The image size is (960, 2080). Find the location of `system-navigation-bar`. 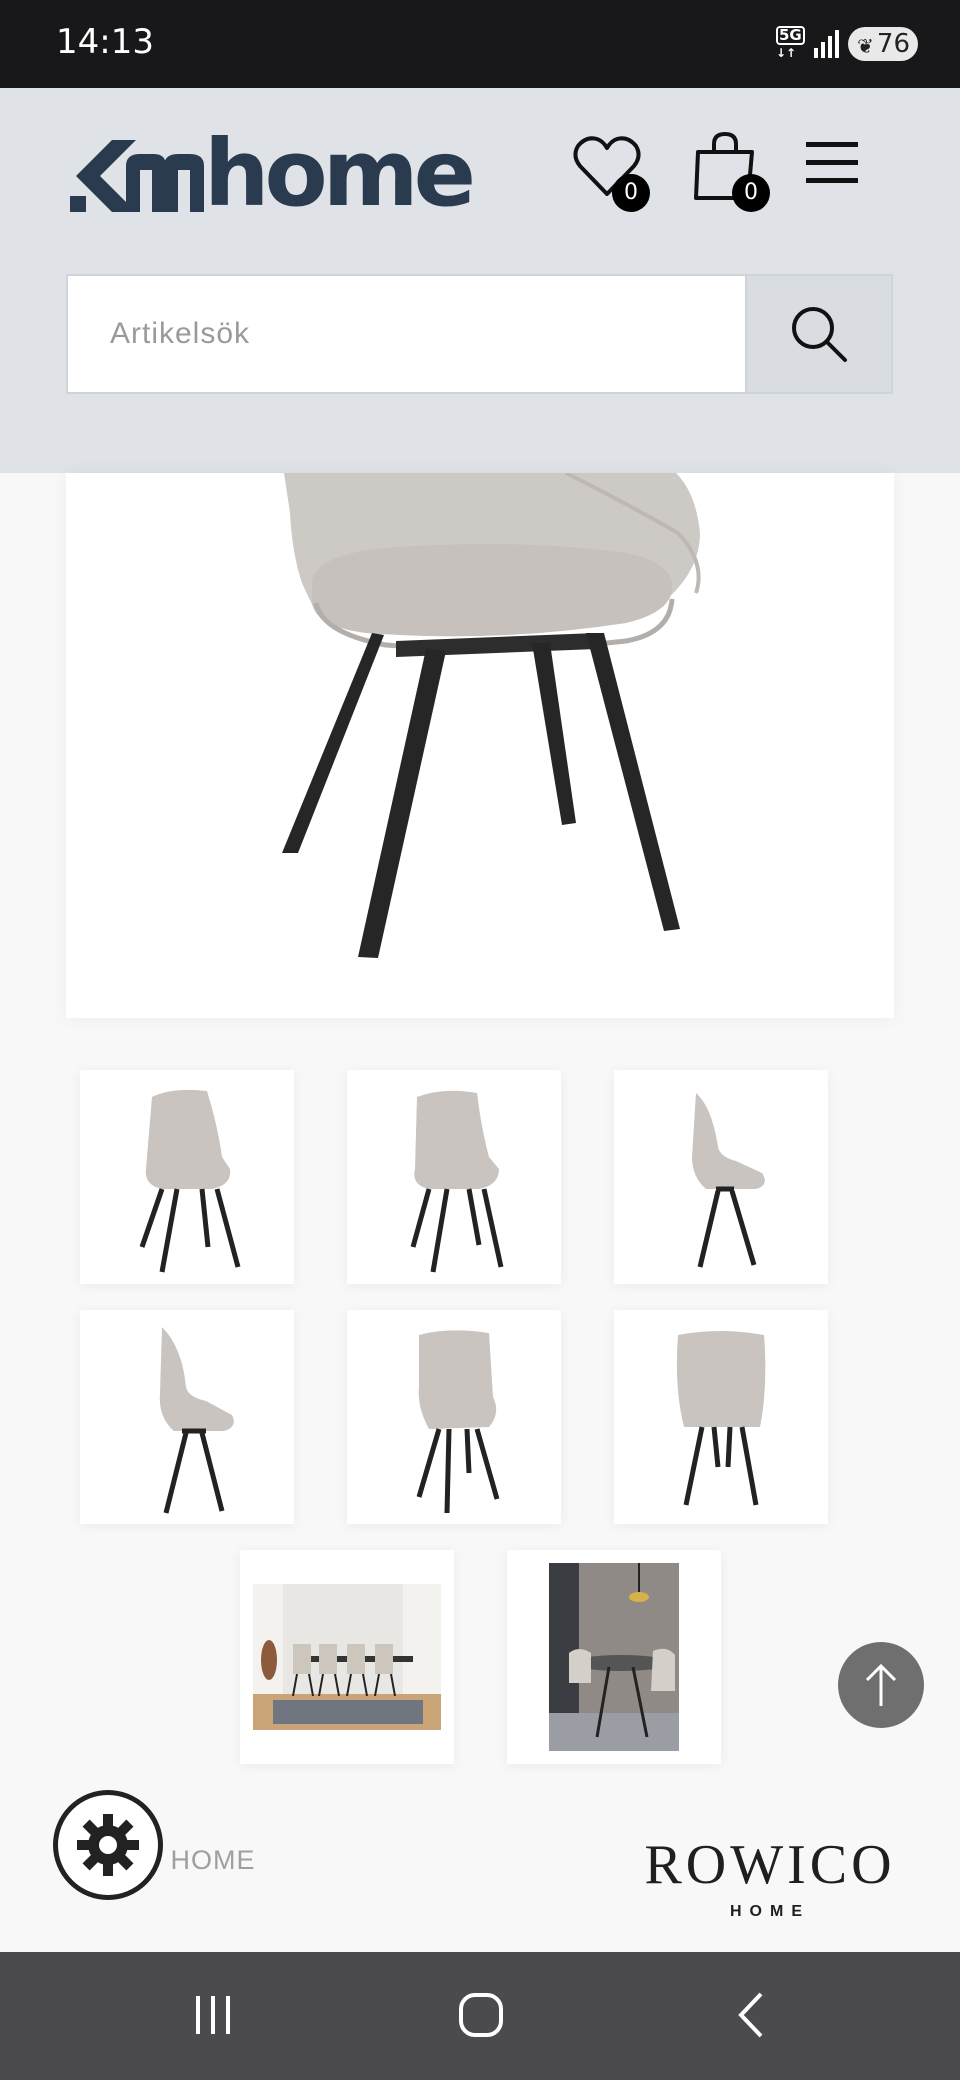

system-navigation-bar is located at coordinates (480, 2016).